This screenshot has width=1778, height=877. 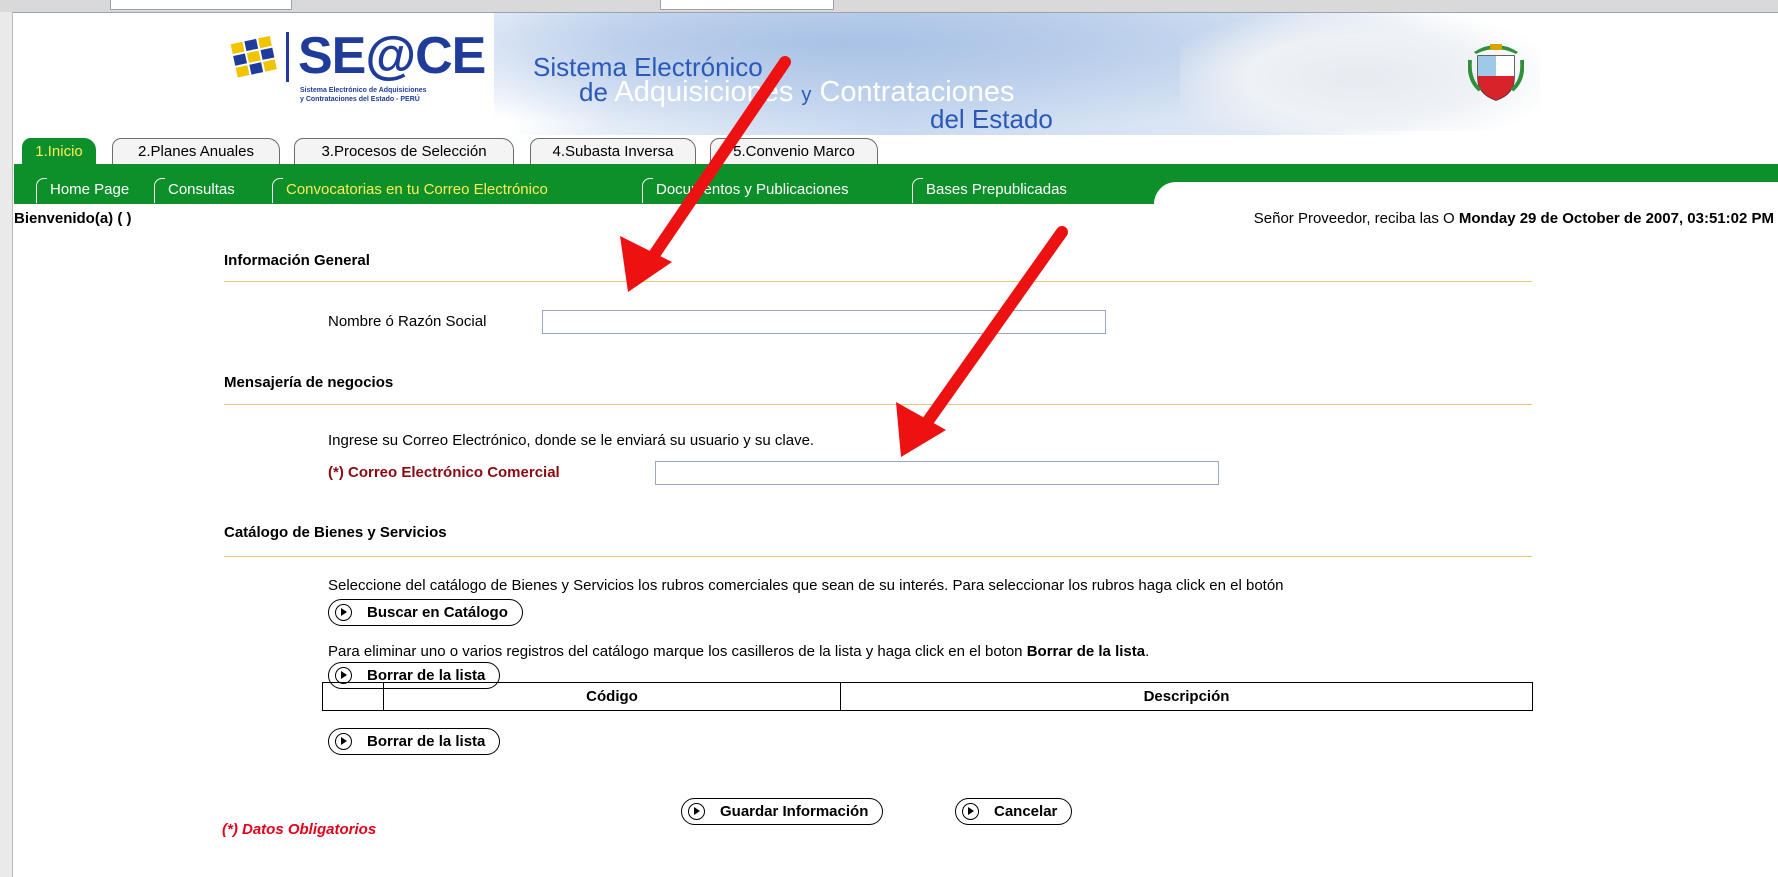 I want to click on annotation-arrows, so click(x=844, y=256).